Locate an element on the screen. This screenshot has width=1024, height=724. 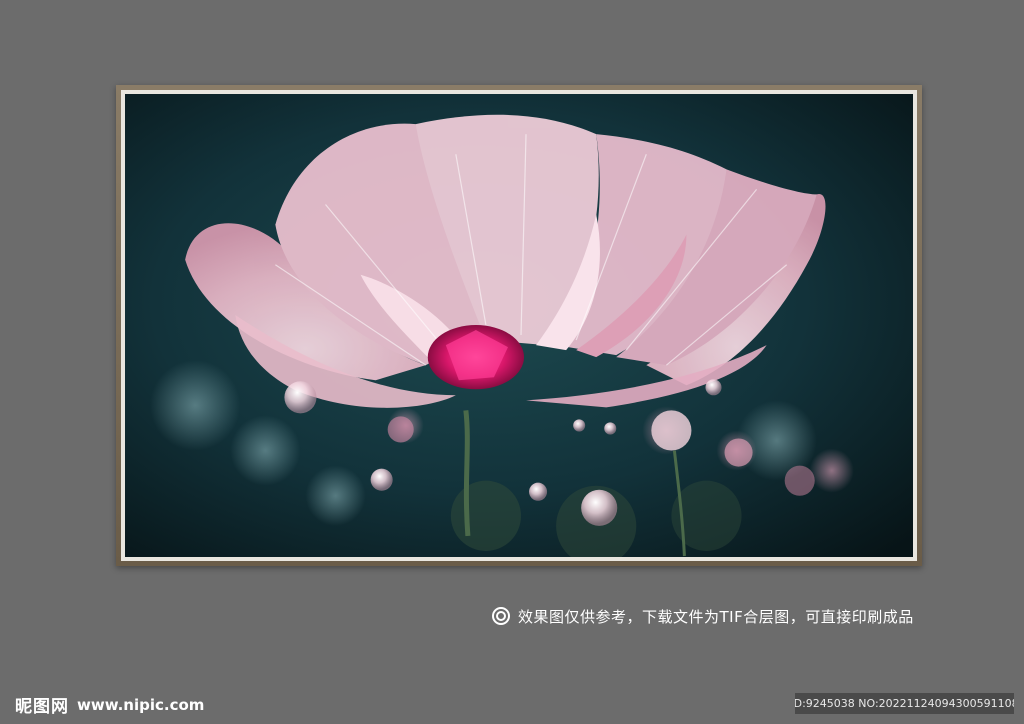
image-id-text: ID:9245038 NO:20221124094300591108 is located at coordinates (904, 703).